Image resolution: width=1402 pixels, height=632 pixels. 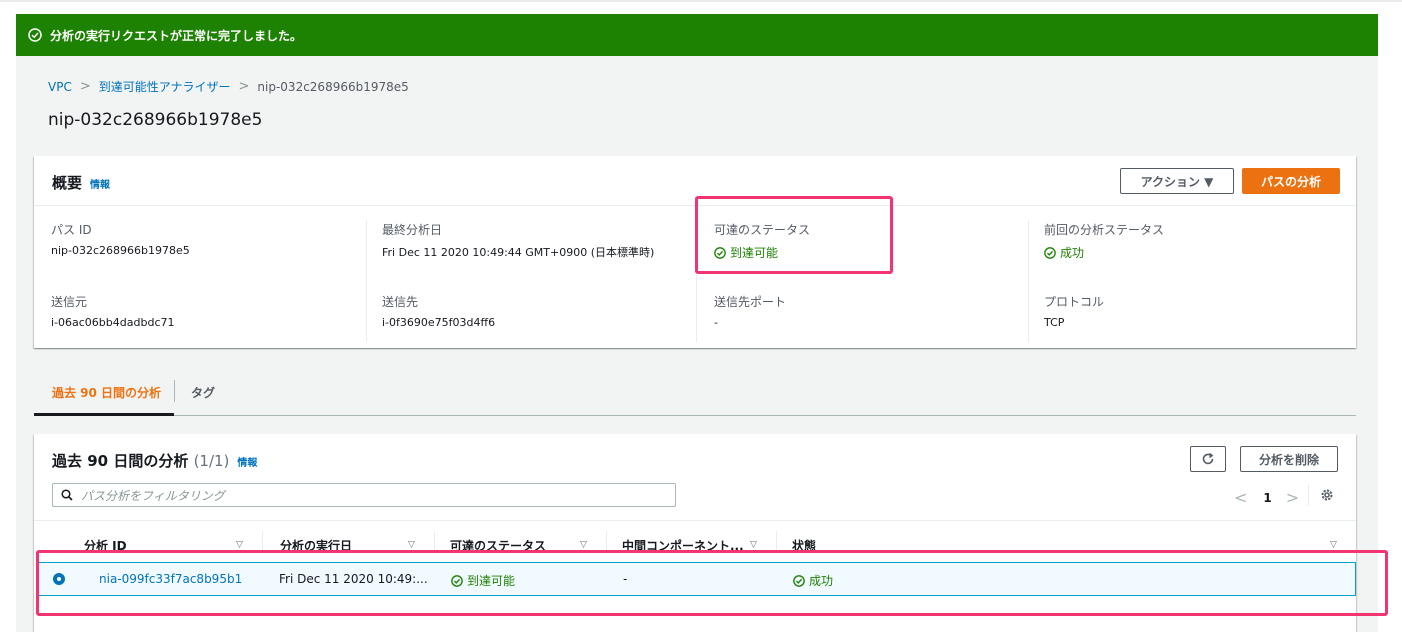 What do you see at coordinates (1104, 252) in the screenshot?
I see `previous-status: 成功` at bounding box center [1104, 252].